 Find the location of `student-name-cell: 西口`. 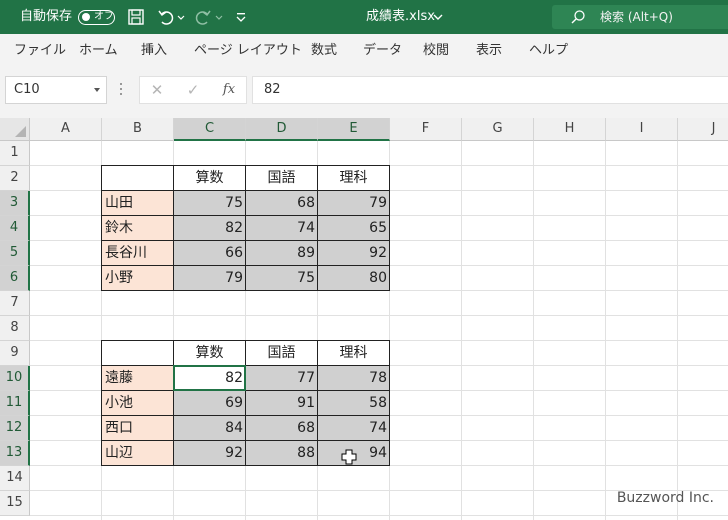

student-name-cell: 西口 is located at coordinates (137, 428).